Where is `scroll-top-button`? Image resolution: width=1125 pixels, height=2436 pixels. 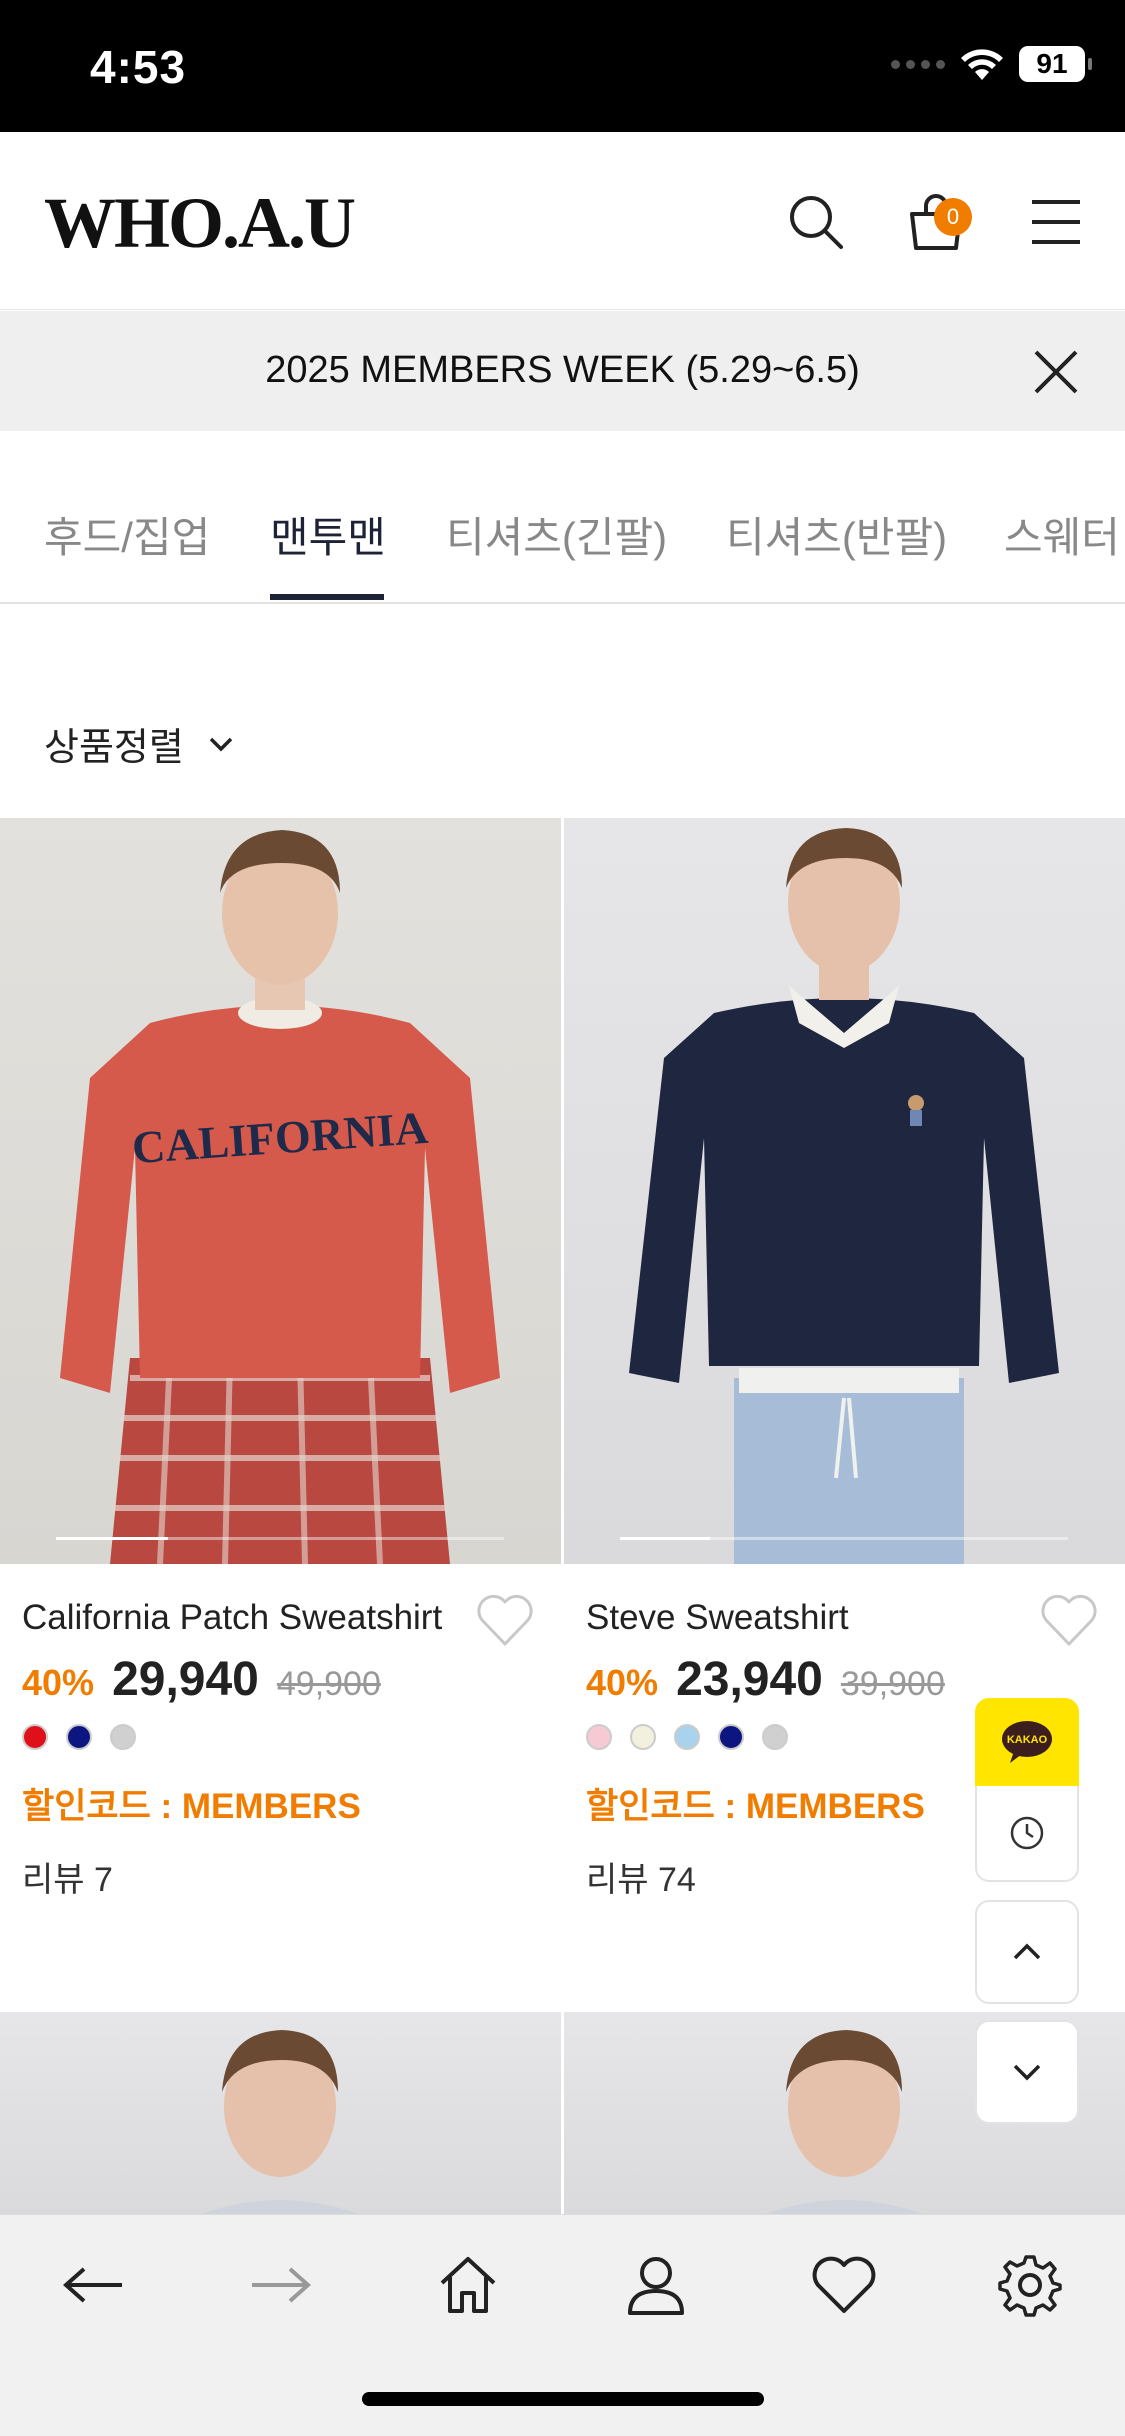 scroll-top-button is located at coordinates (1027, 1952).